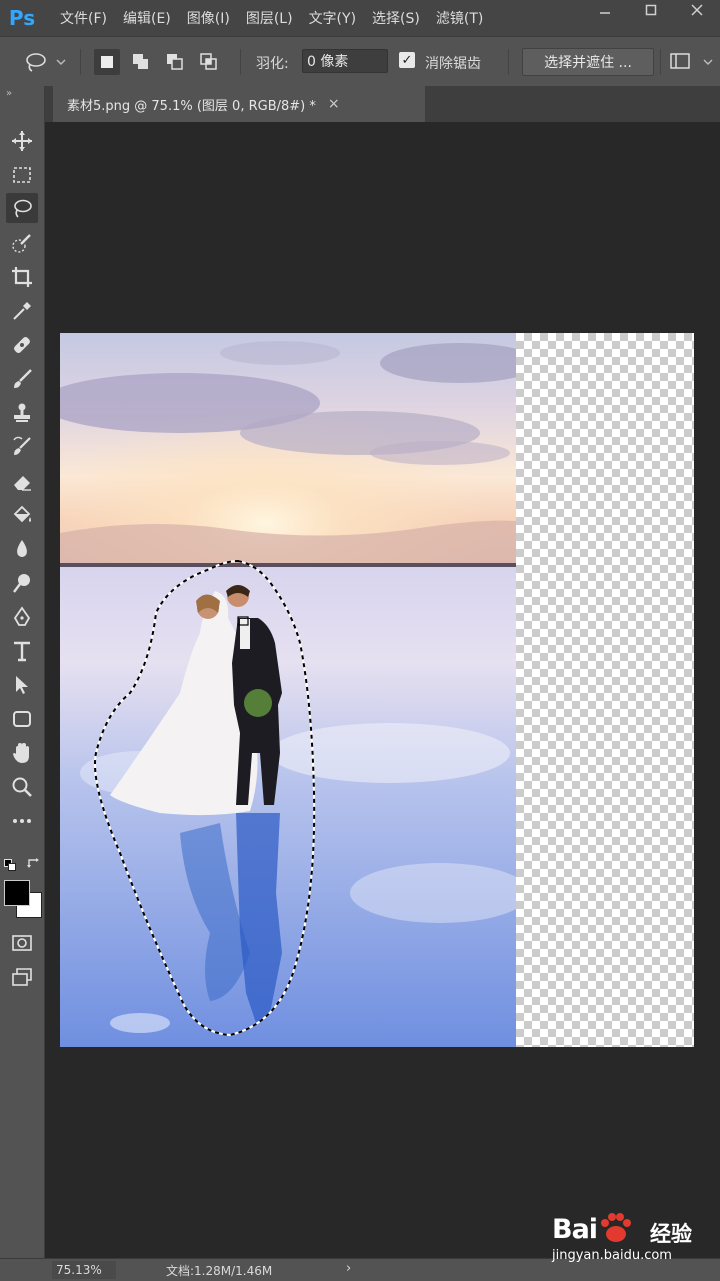  What do you see at coordinates (22, 821) in the screenshot?
I see `more-tools-icon` at bounding box center [22, 821].